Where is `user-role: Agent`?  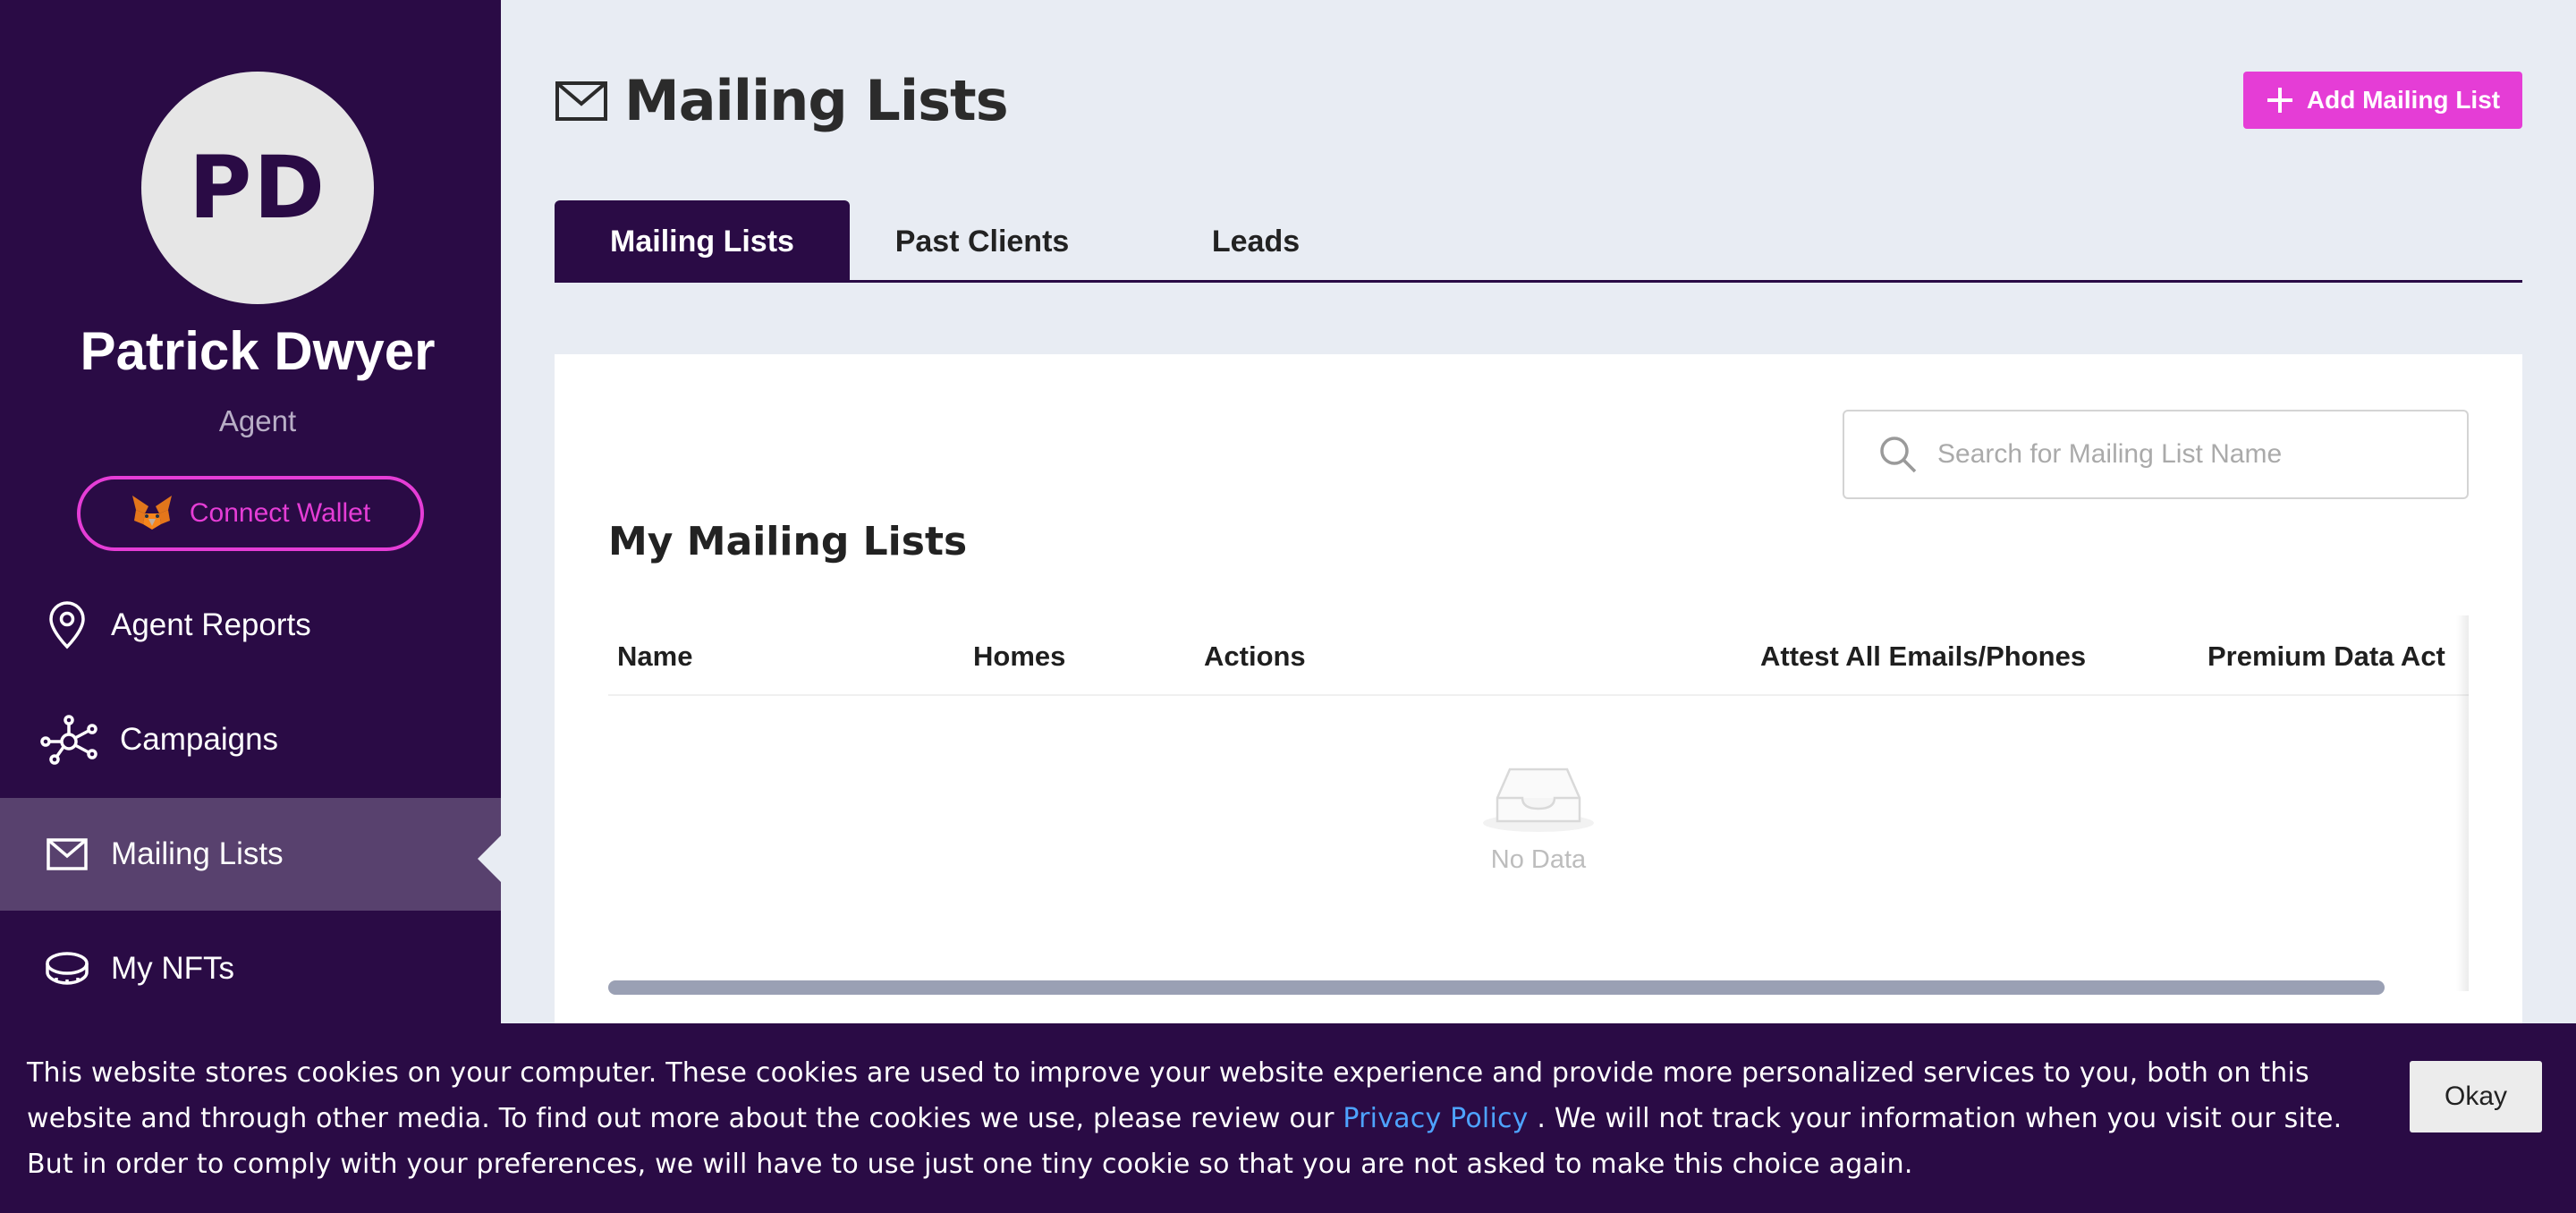 user-role: Agent is located at coordinates (257, 420).